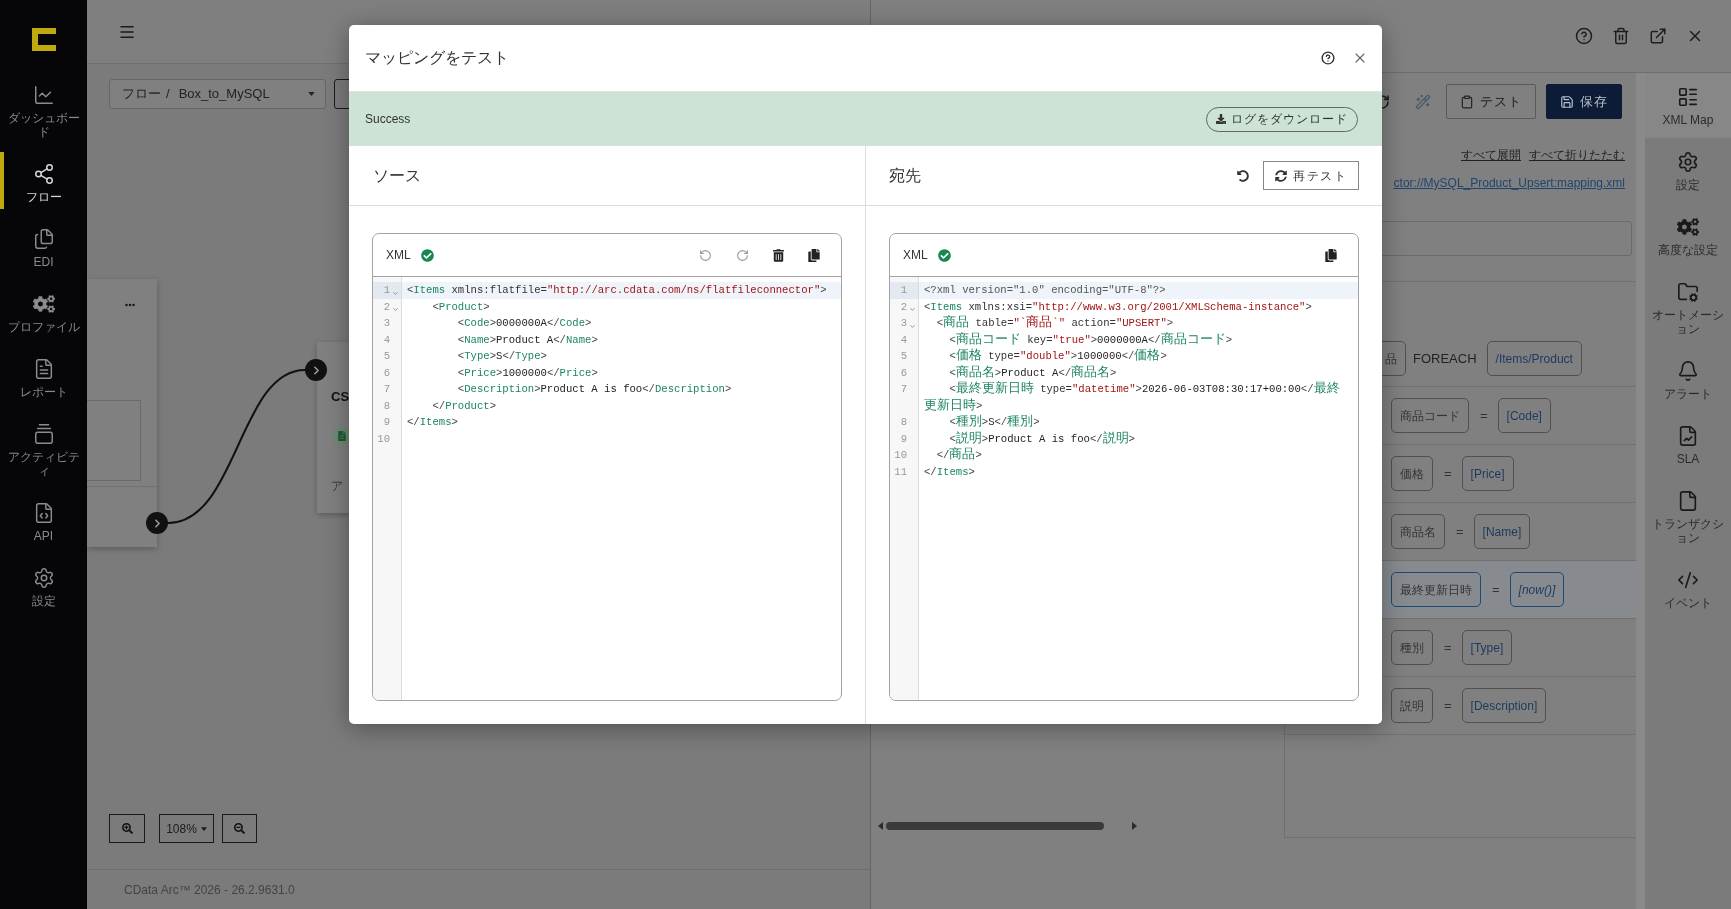  What do you see at coordinates (1688, 516) in the screenshot?
I see `rail-item: トランザクション` at bounding box center [1688, 516].